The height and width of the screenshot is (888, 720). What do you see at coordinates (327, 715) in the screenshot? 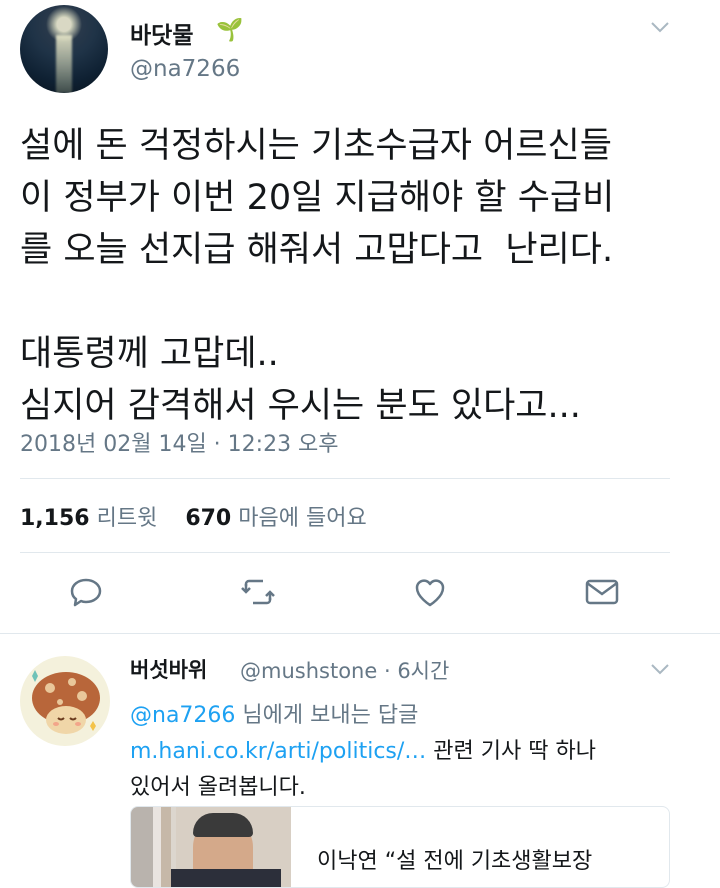
I see `reply-to-label: 님에게 보내는 답글` at bounding box center [327, 715].